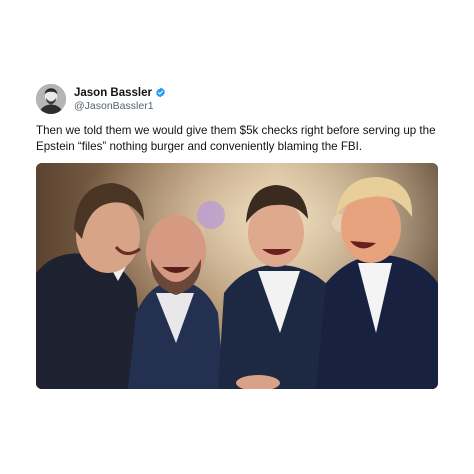 This screenshot has height=474, width=474. I want to click on tweet-header: Jason Bassler @JasonBassler1, so click(101, 99).